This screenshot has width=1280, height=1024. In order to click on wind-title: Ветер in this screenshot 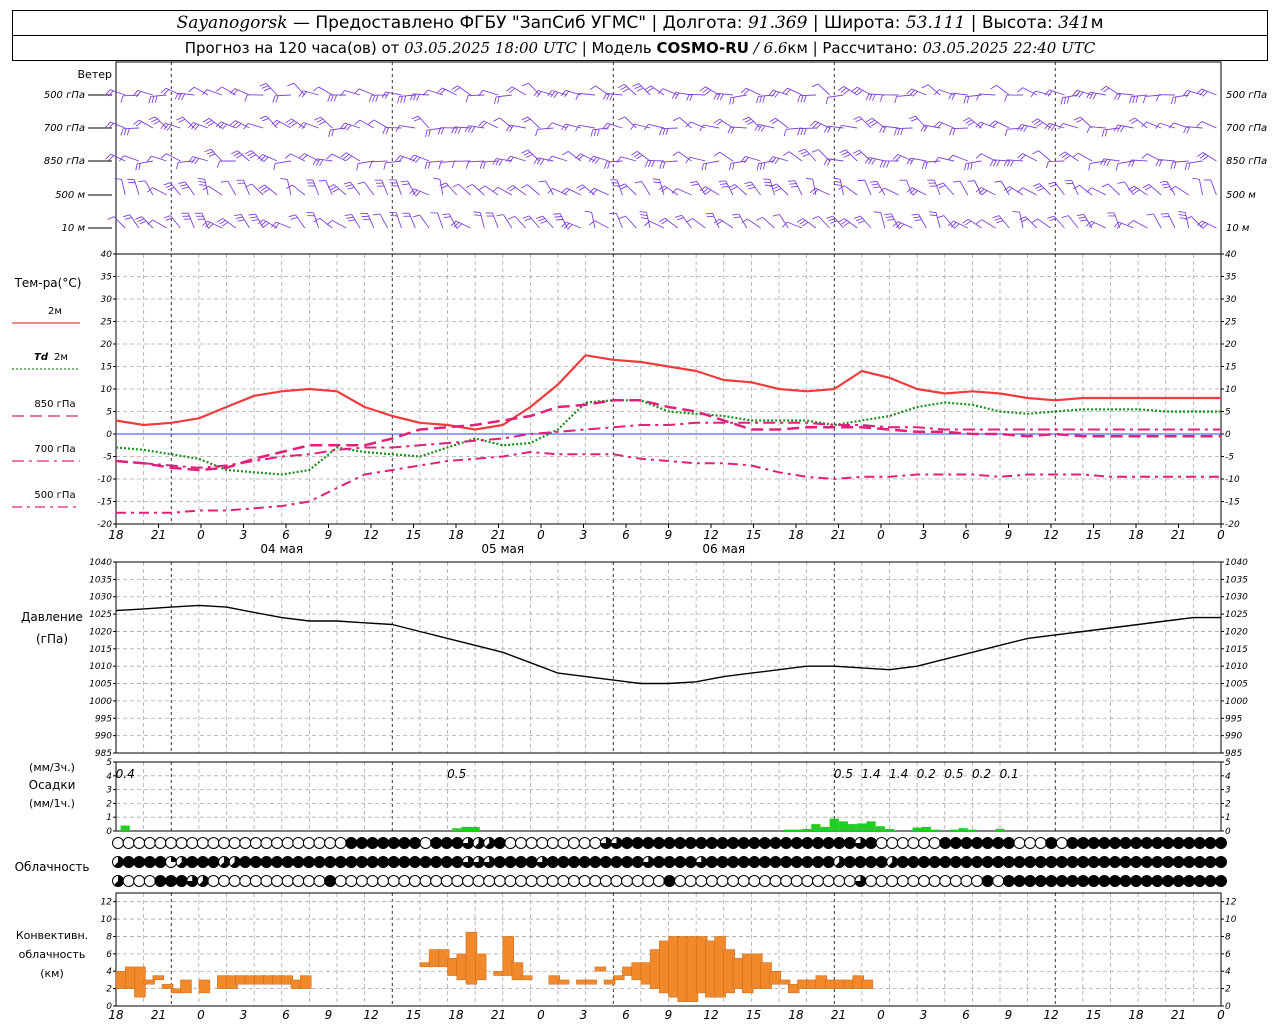, I will do `click(95, 74)`.